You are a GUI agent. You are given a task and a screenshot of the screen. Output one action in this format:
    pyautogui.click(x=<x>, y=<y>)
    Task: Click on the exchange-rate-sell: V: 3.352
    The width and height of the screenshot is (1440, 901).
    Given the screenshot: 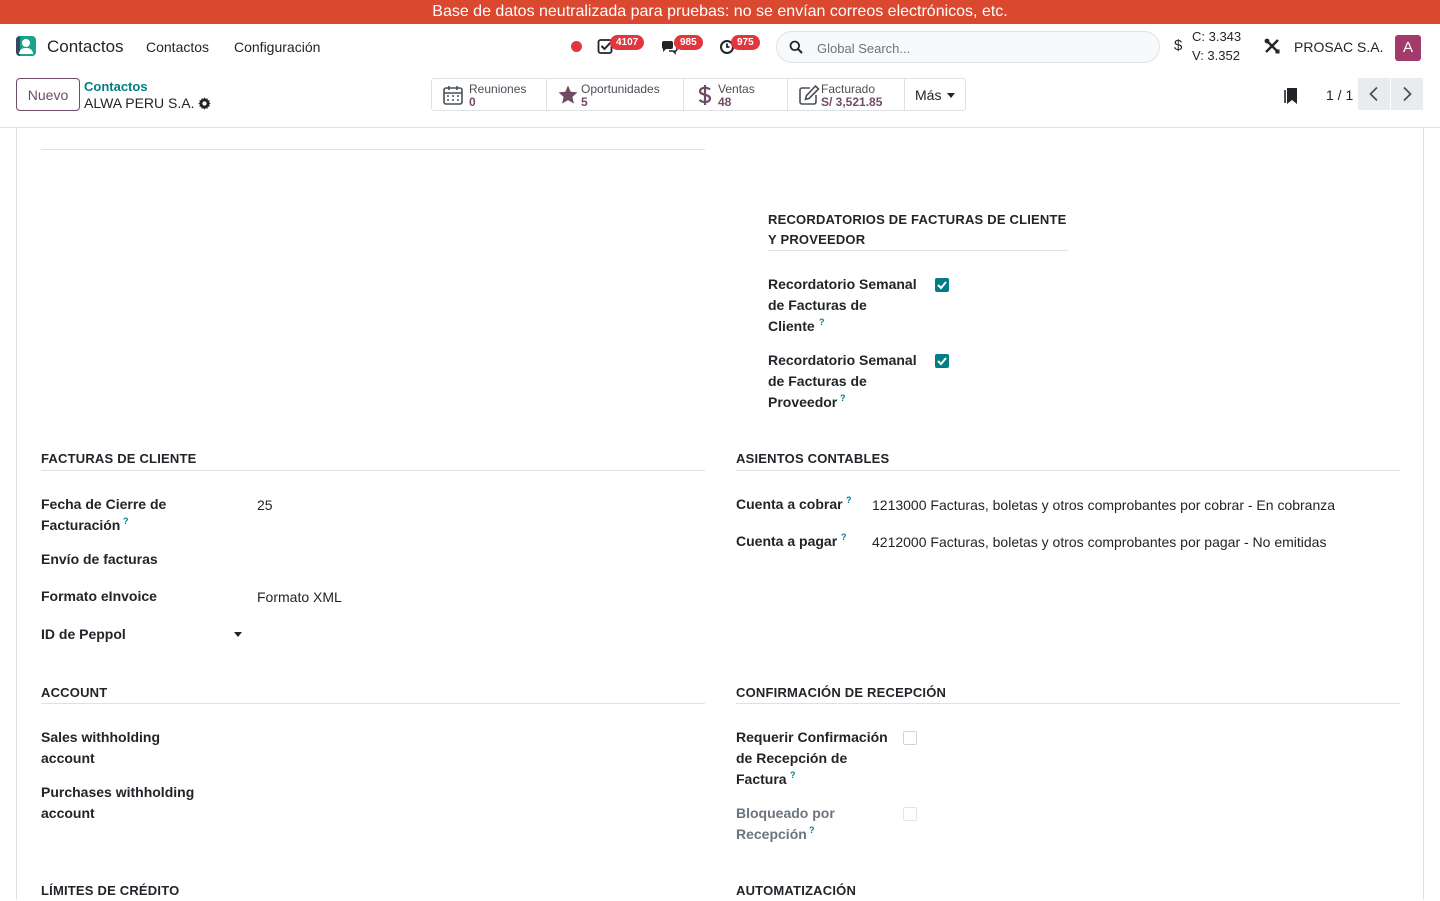 What is the action you would take?
    pyautogui.click(x=1216, y=55)
    